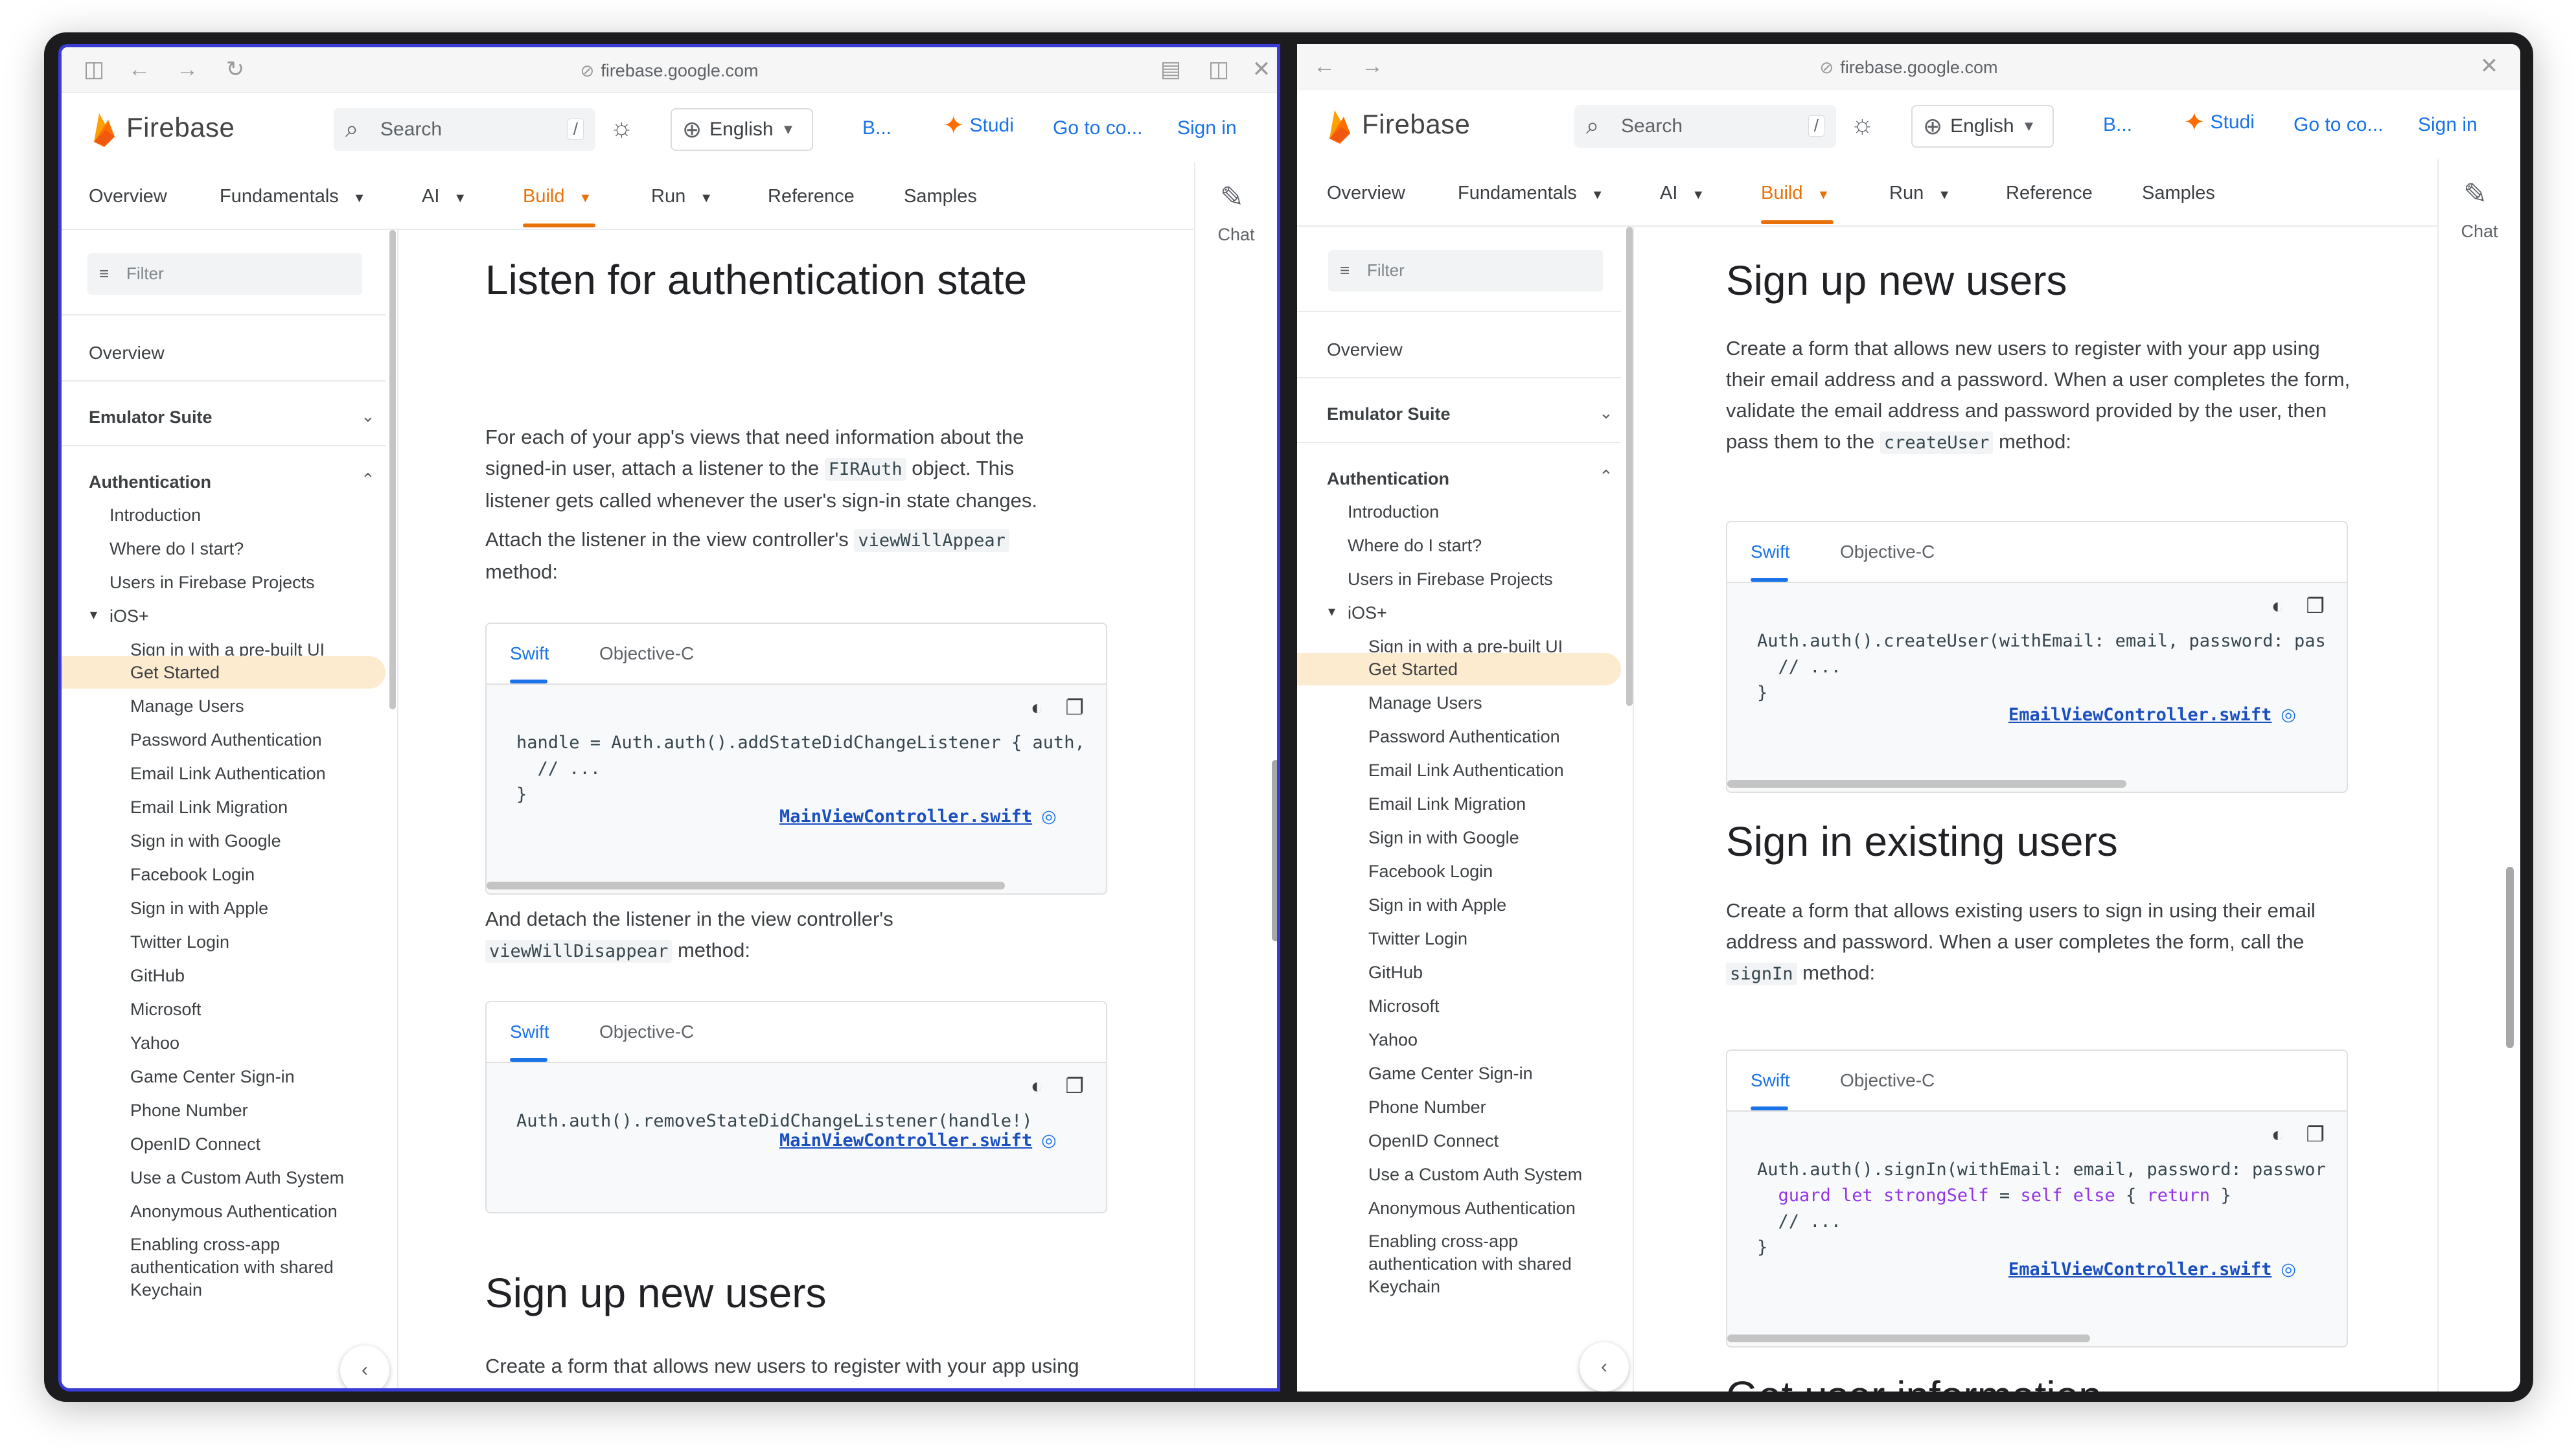 This screenshot has height=1455, width=2576. What do you see at coordinates (1415, 545) in the screenshot?
I see `sidebar-item-where-start: Where do I start?` at bounding box center [1415, 545].